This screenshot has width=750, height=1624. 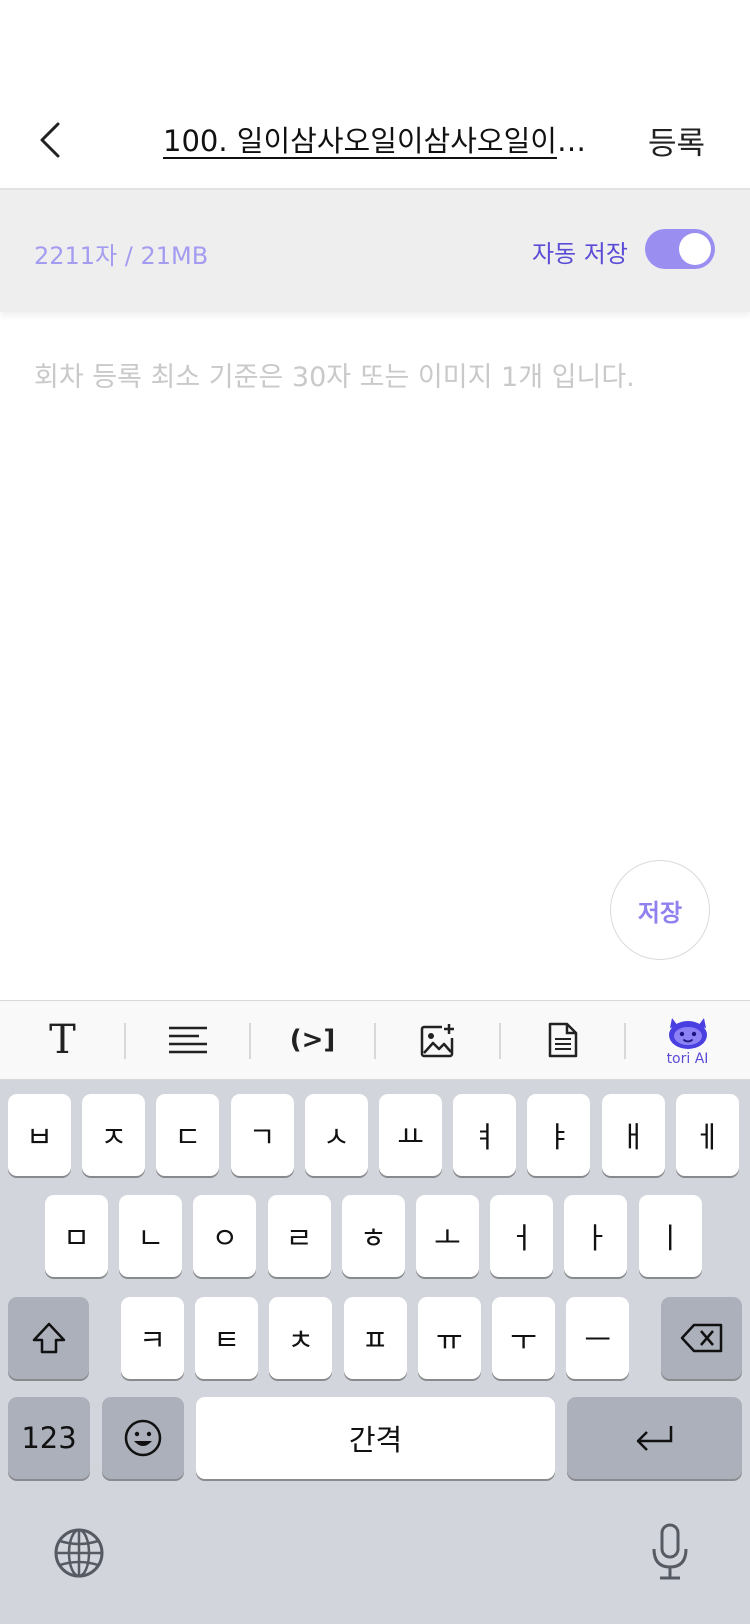 I want to click on key: ㅌ, so click(x=227, y=1338).